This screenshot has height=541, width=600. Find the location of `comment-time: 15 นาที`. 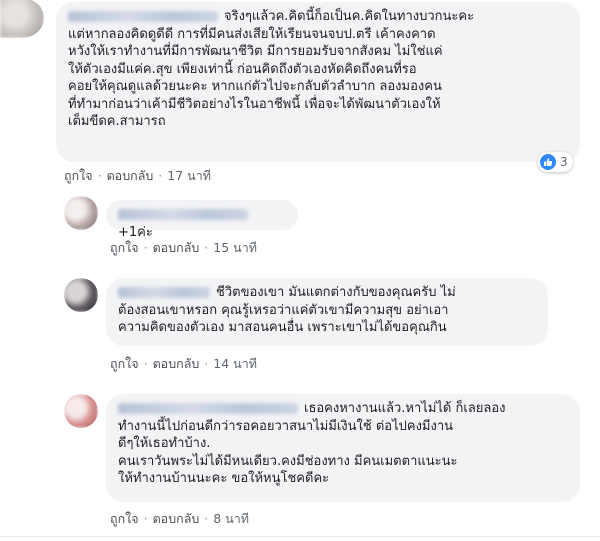

comment-time: 15 นาที is located at coordinates (235, 247).